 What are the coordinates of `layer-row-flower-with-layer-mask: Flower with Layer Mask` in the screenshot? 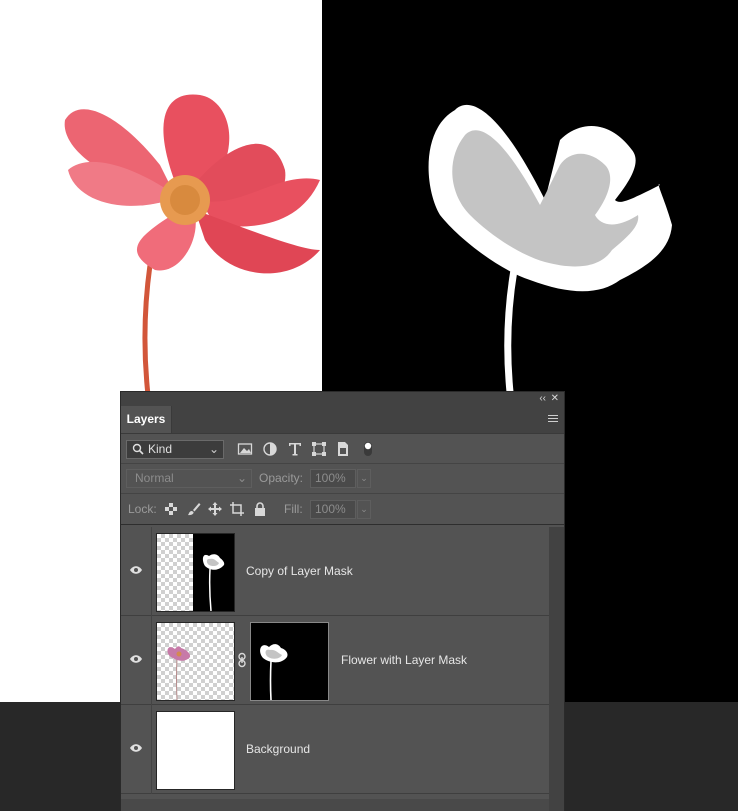 It's located at (335, 660).